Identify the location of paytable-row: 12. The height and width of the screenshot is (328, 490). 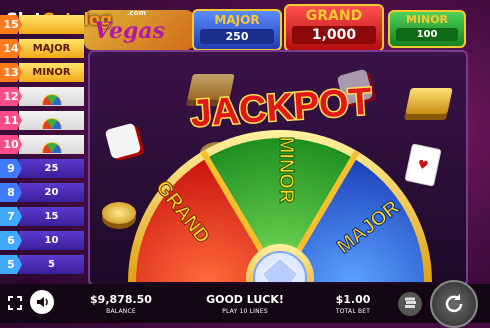
(42, 96).